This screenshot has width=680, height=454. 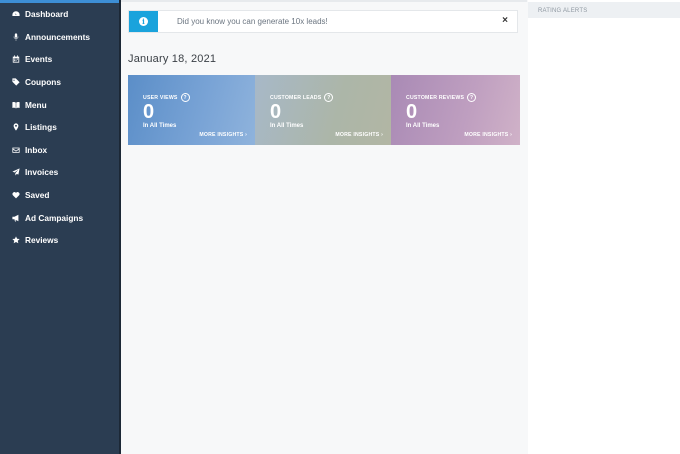 I want to click on info-icon: i, so click(x=143, y=21).